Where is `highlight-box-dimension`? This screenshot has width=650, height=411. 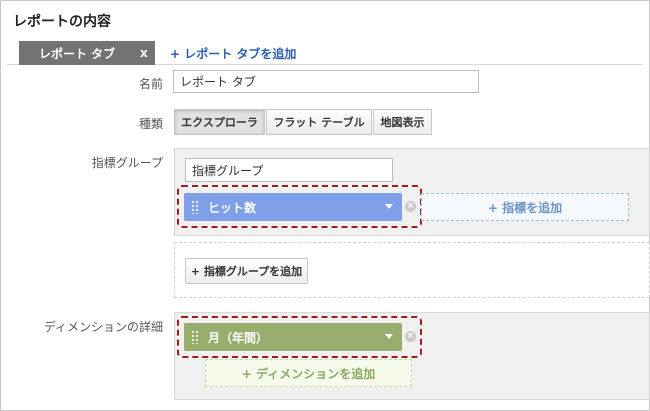 highlight-box-dimension is located at coordinates (299, 337).